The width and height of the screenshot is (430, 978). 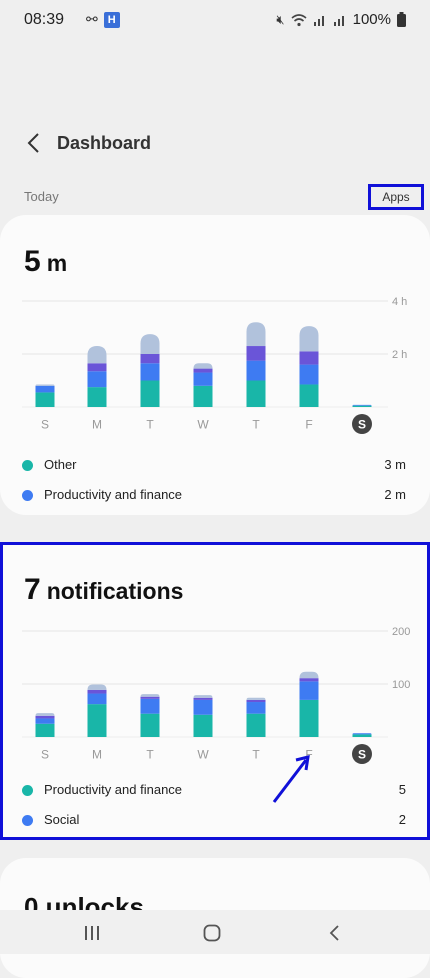 What do you see at coordinates (214, 821) in the screenshot?
I see `legend-row: Social 2` at bounding box center [214, 821].